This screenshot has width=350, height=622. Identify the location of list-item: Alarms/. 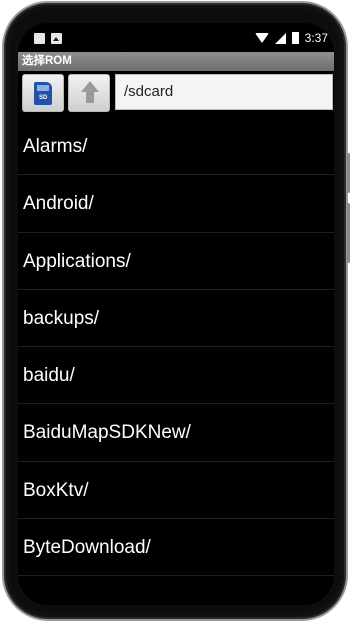
(176, 147).